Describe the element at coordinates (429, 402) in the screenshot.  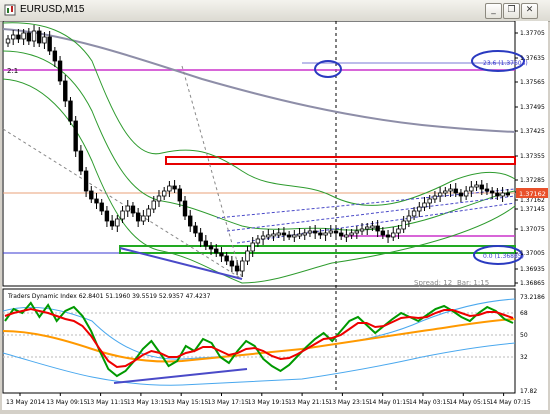
I see `time-tick-label: 14 May 03:15` at that location.